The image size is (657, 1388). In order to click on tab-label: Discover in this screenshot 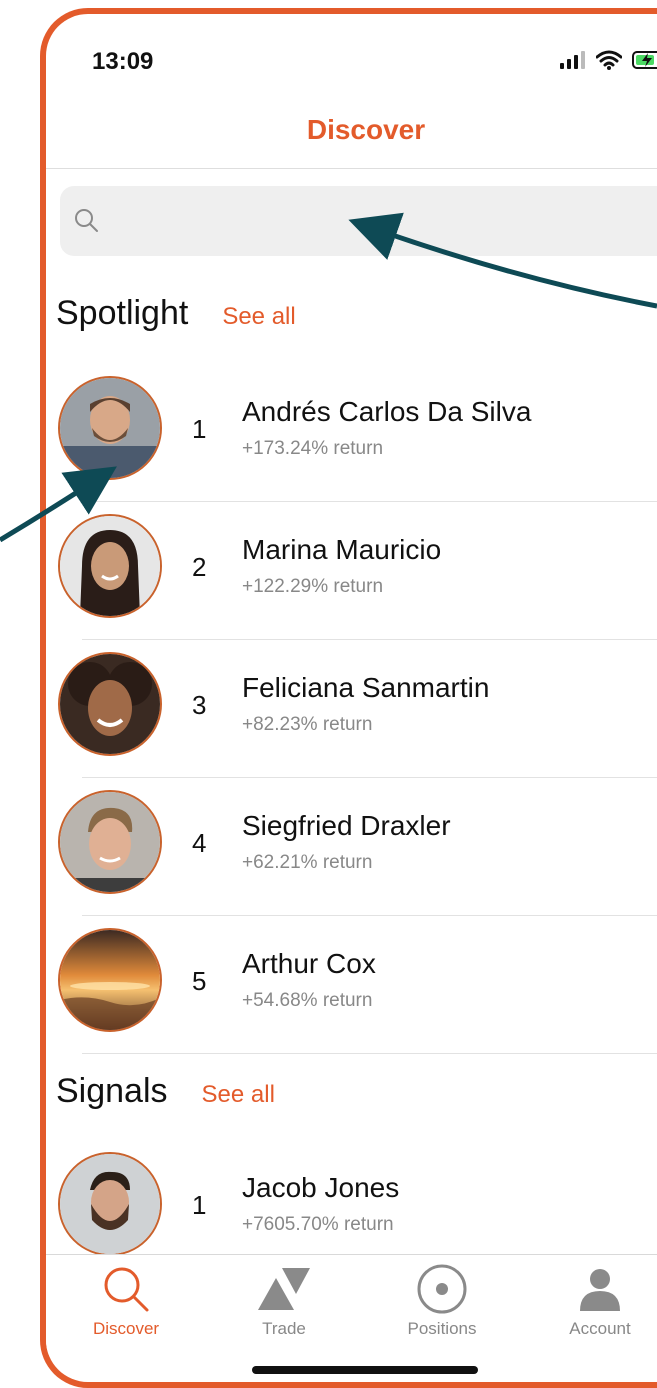, I will do `click(126, 1328)`.